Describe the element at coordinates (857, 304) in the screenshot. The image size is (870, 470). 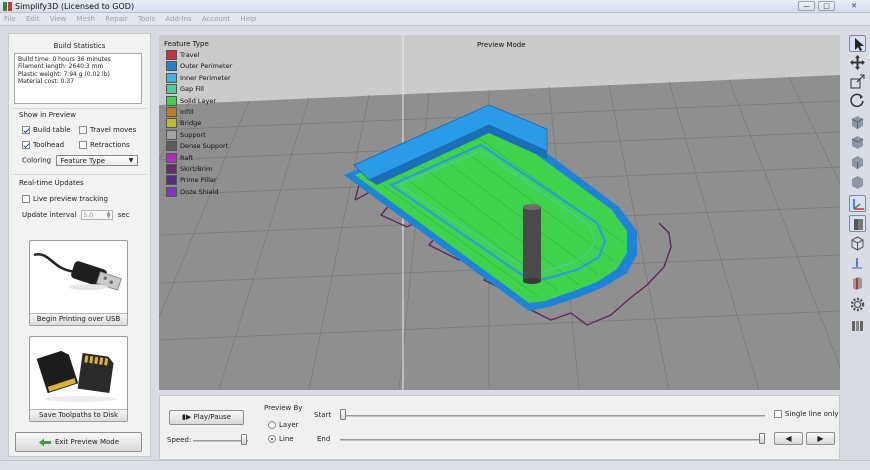
I see `settings-gear-icon` at that location.